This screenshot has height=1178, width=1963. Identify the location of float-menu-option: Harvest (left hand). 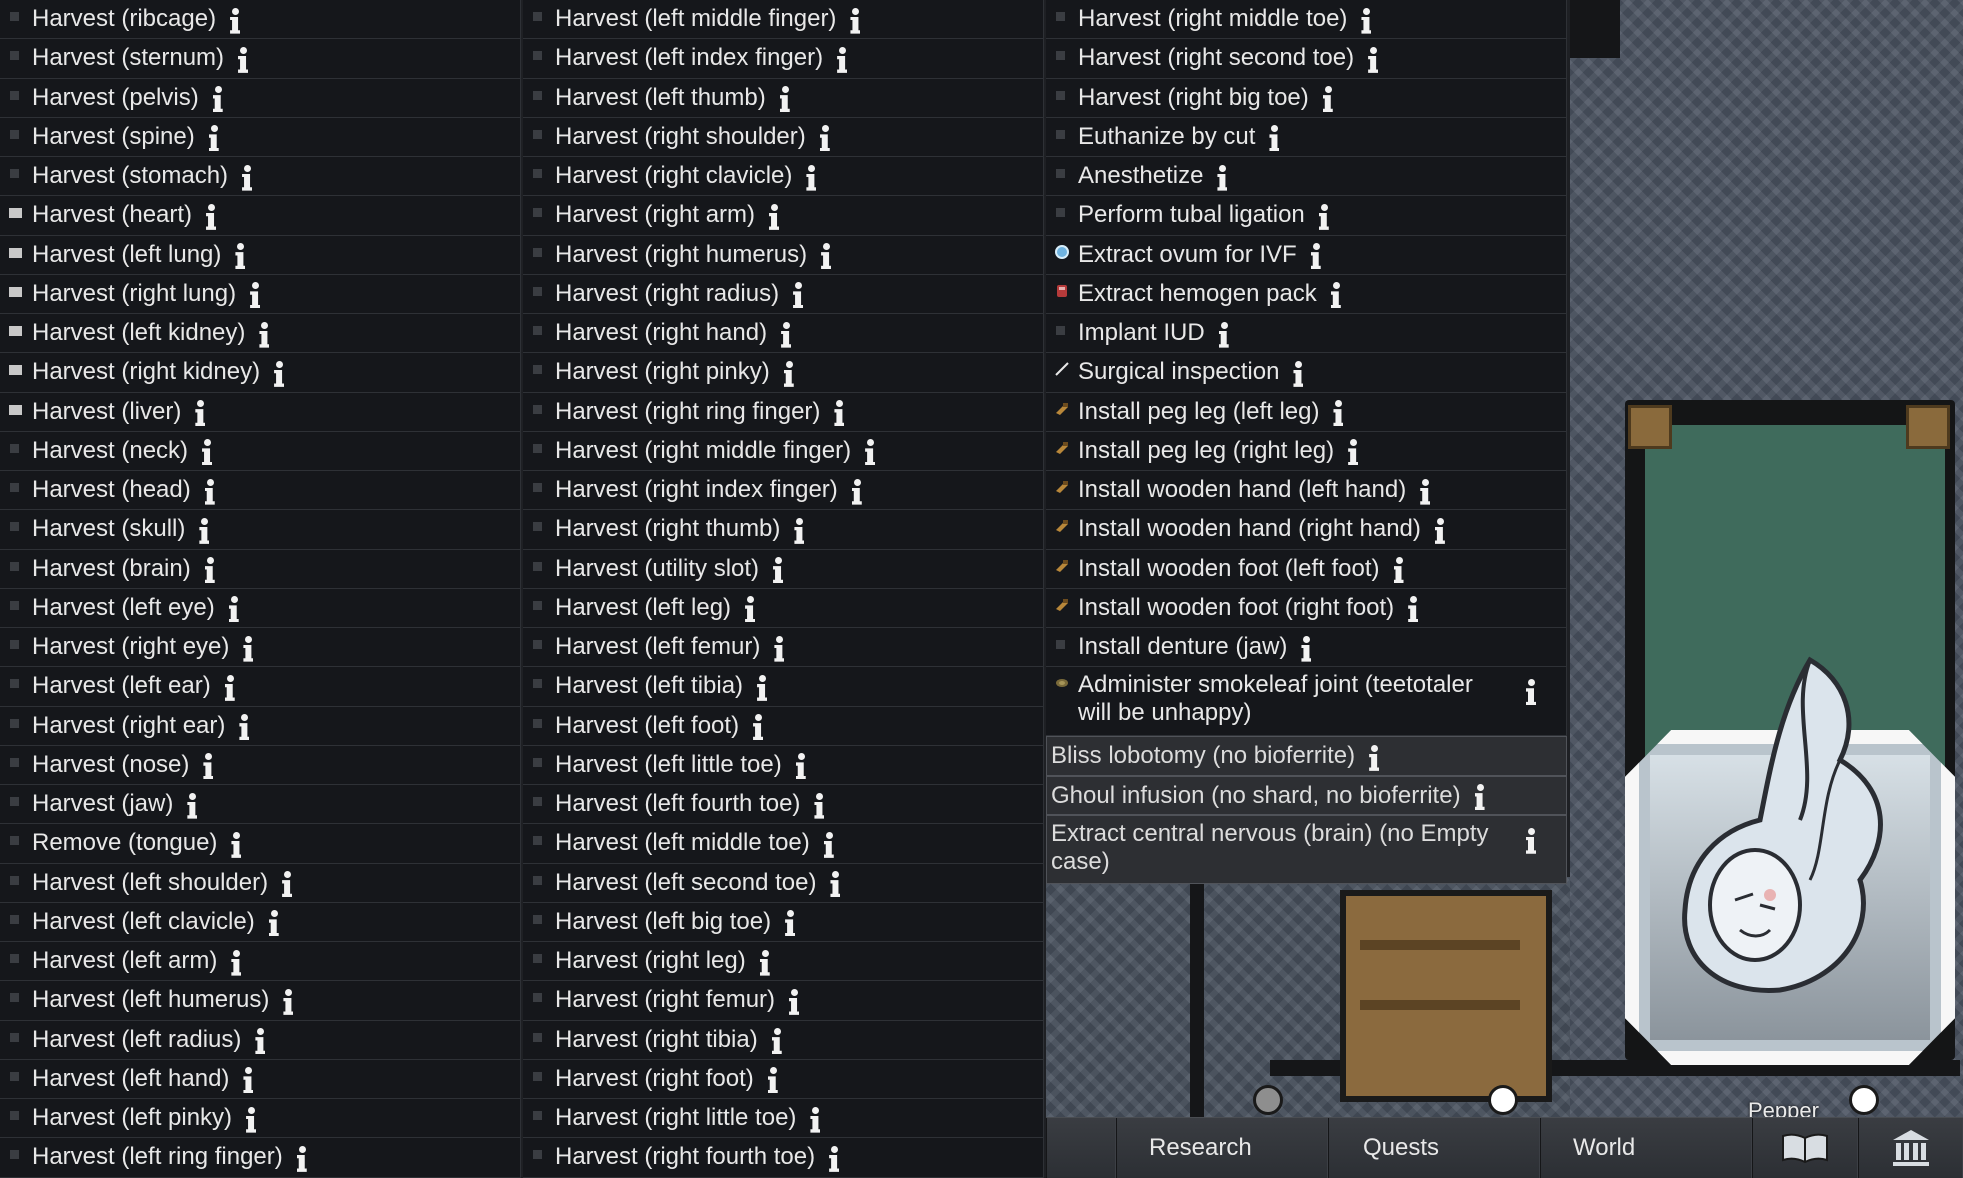
(260, 1079).